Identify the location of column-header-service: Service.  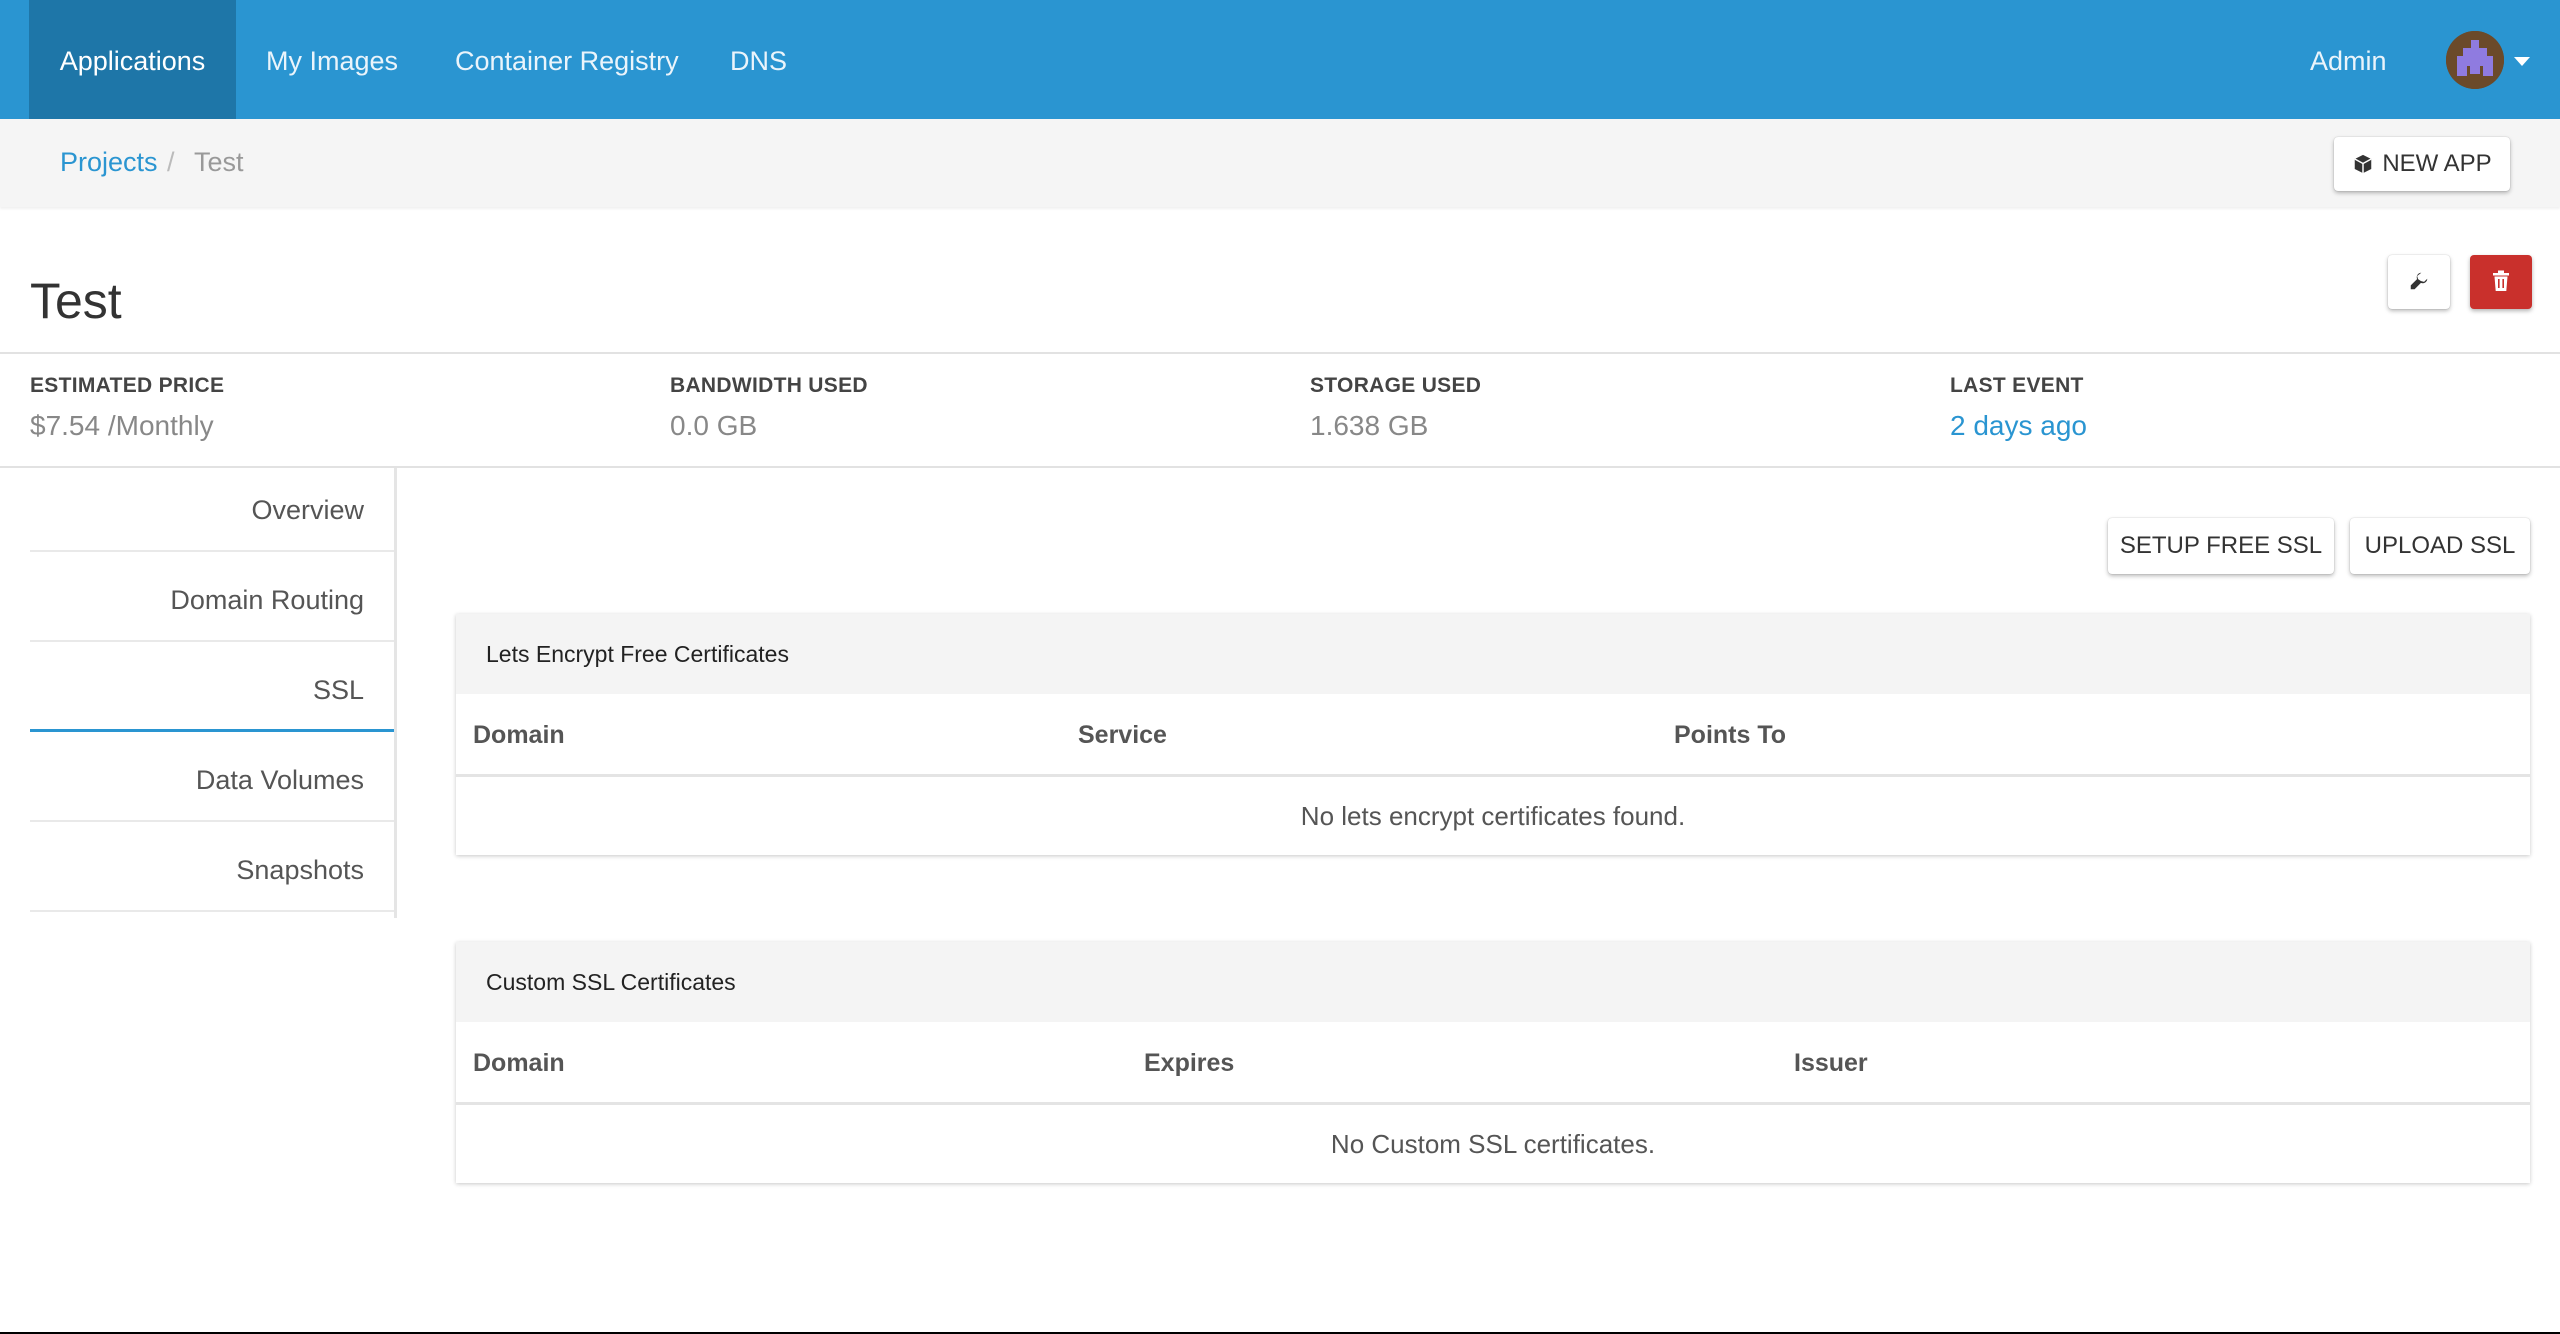
(1122, 735).